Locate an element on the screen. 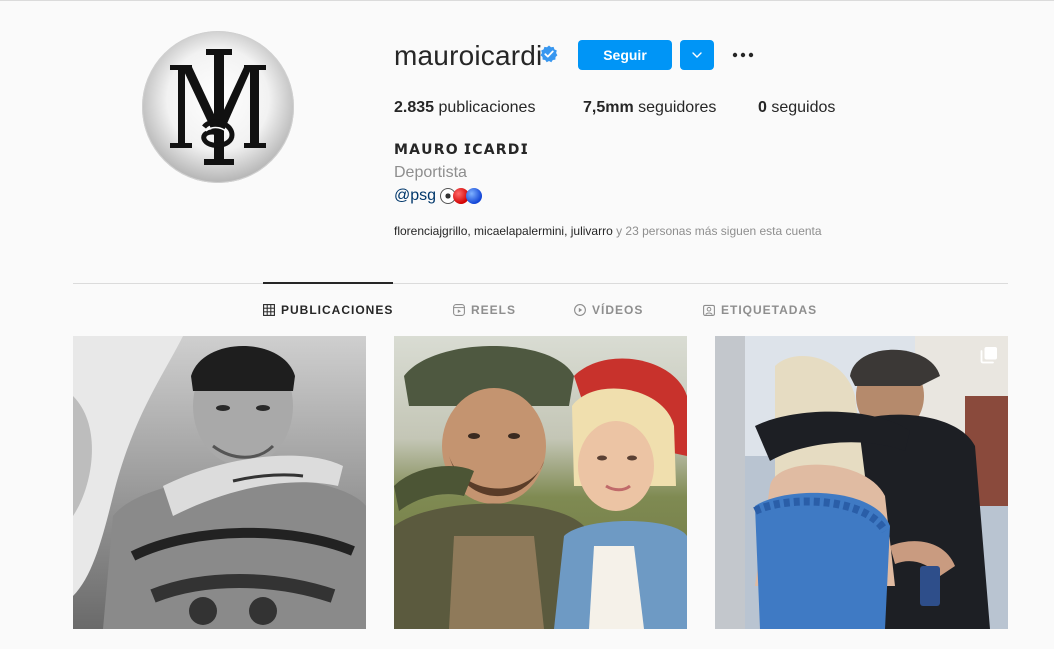 Image resolution: width=1054 pixels, height=649 pixels. psg-mention-link: @psg is located at coordinates (415, 196).